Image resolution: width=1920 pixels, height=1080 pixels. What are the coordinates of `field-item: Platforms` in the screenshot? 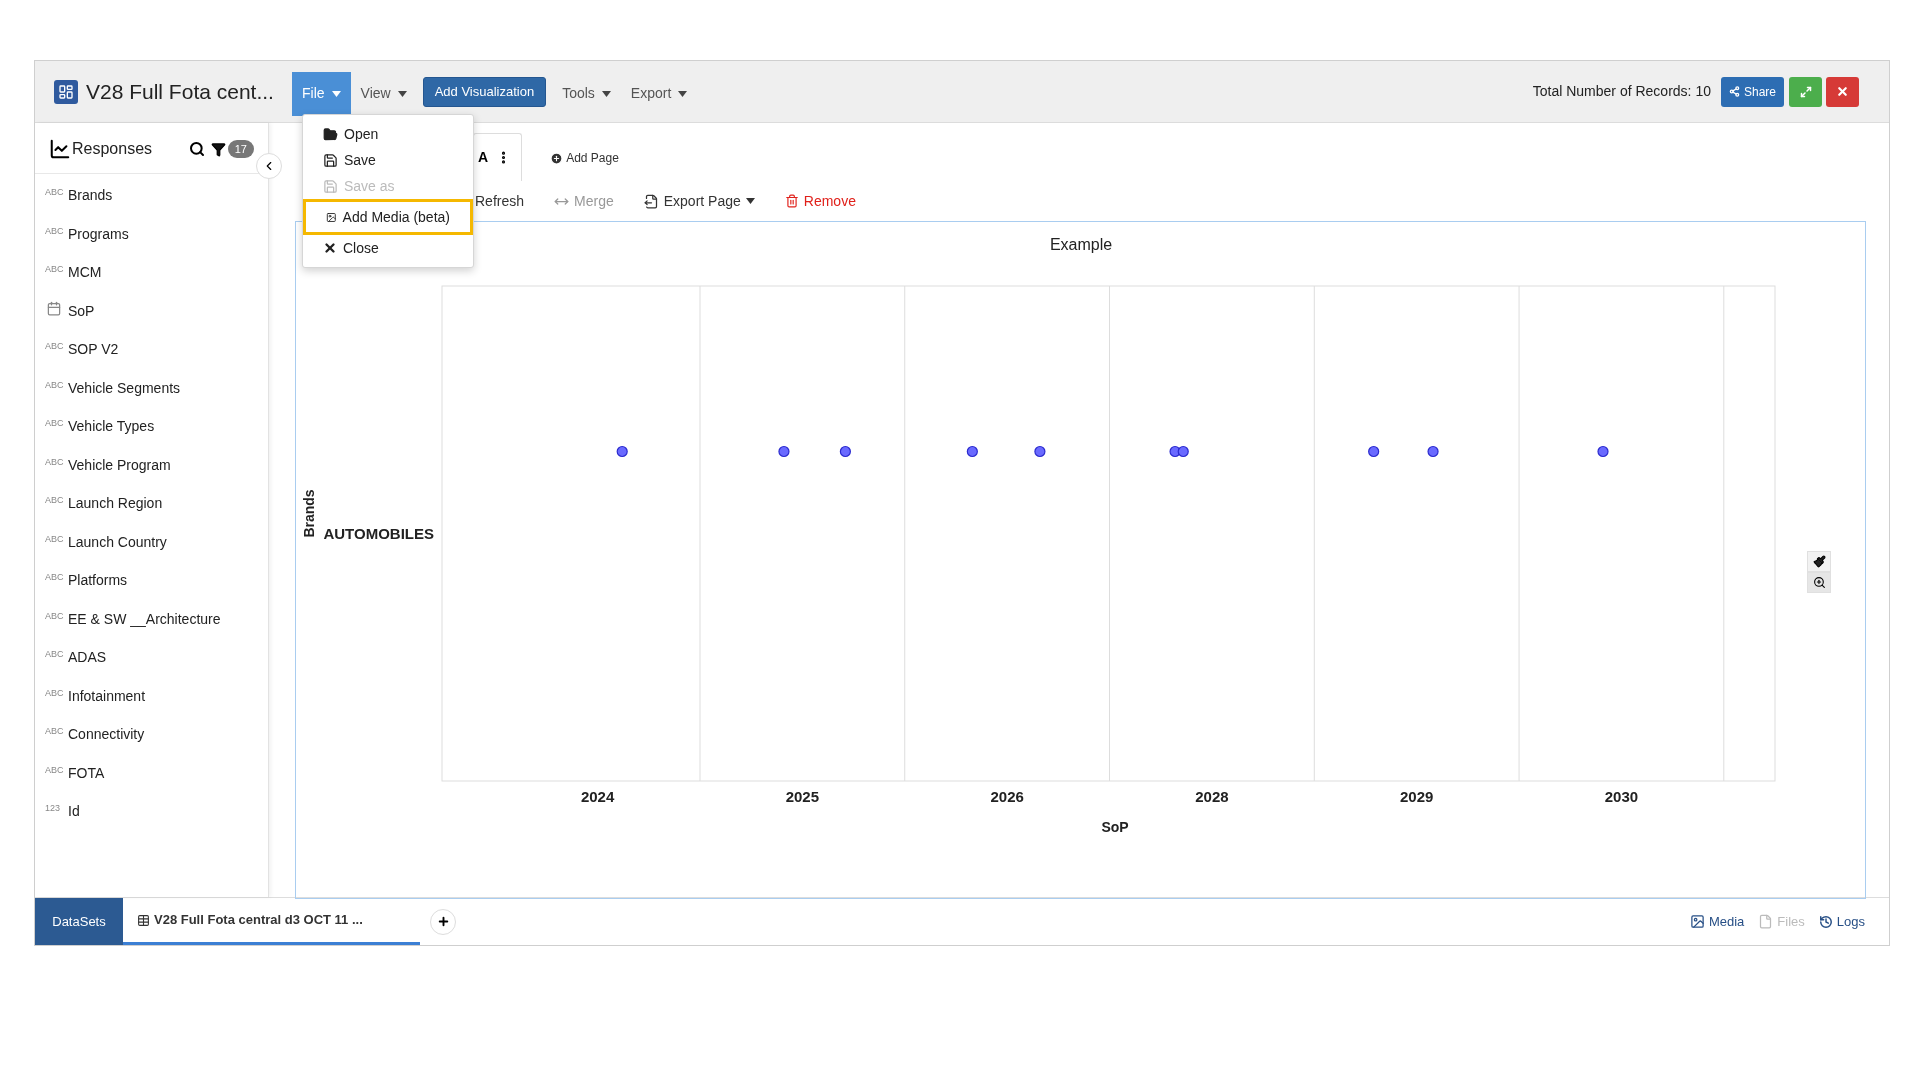 It's located at (98, 580).